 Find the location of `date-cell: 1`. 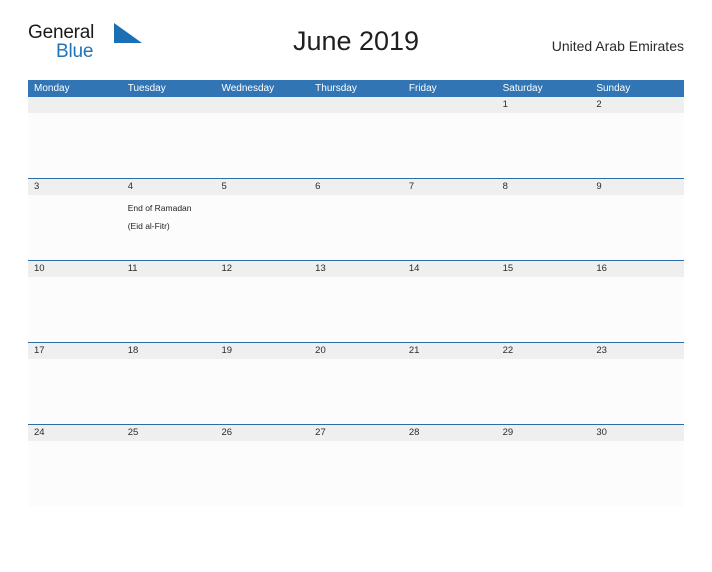

date-cell: 1 is located at coordinates (544, 105).